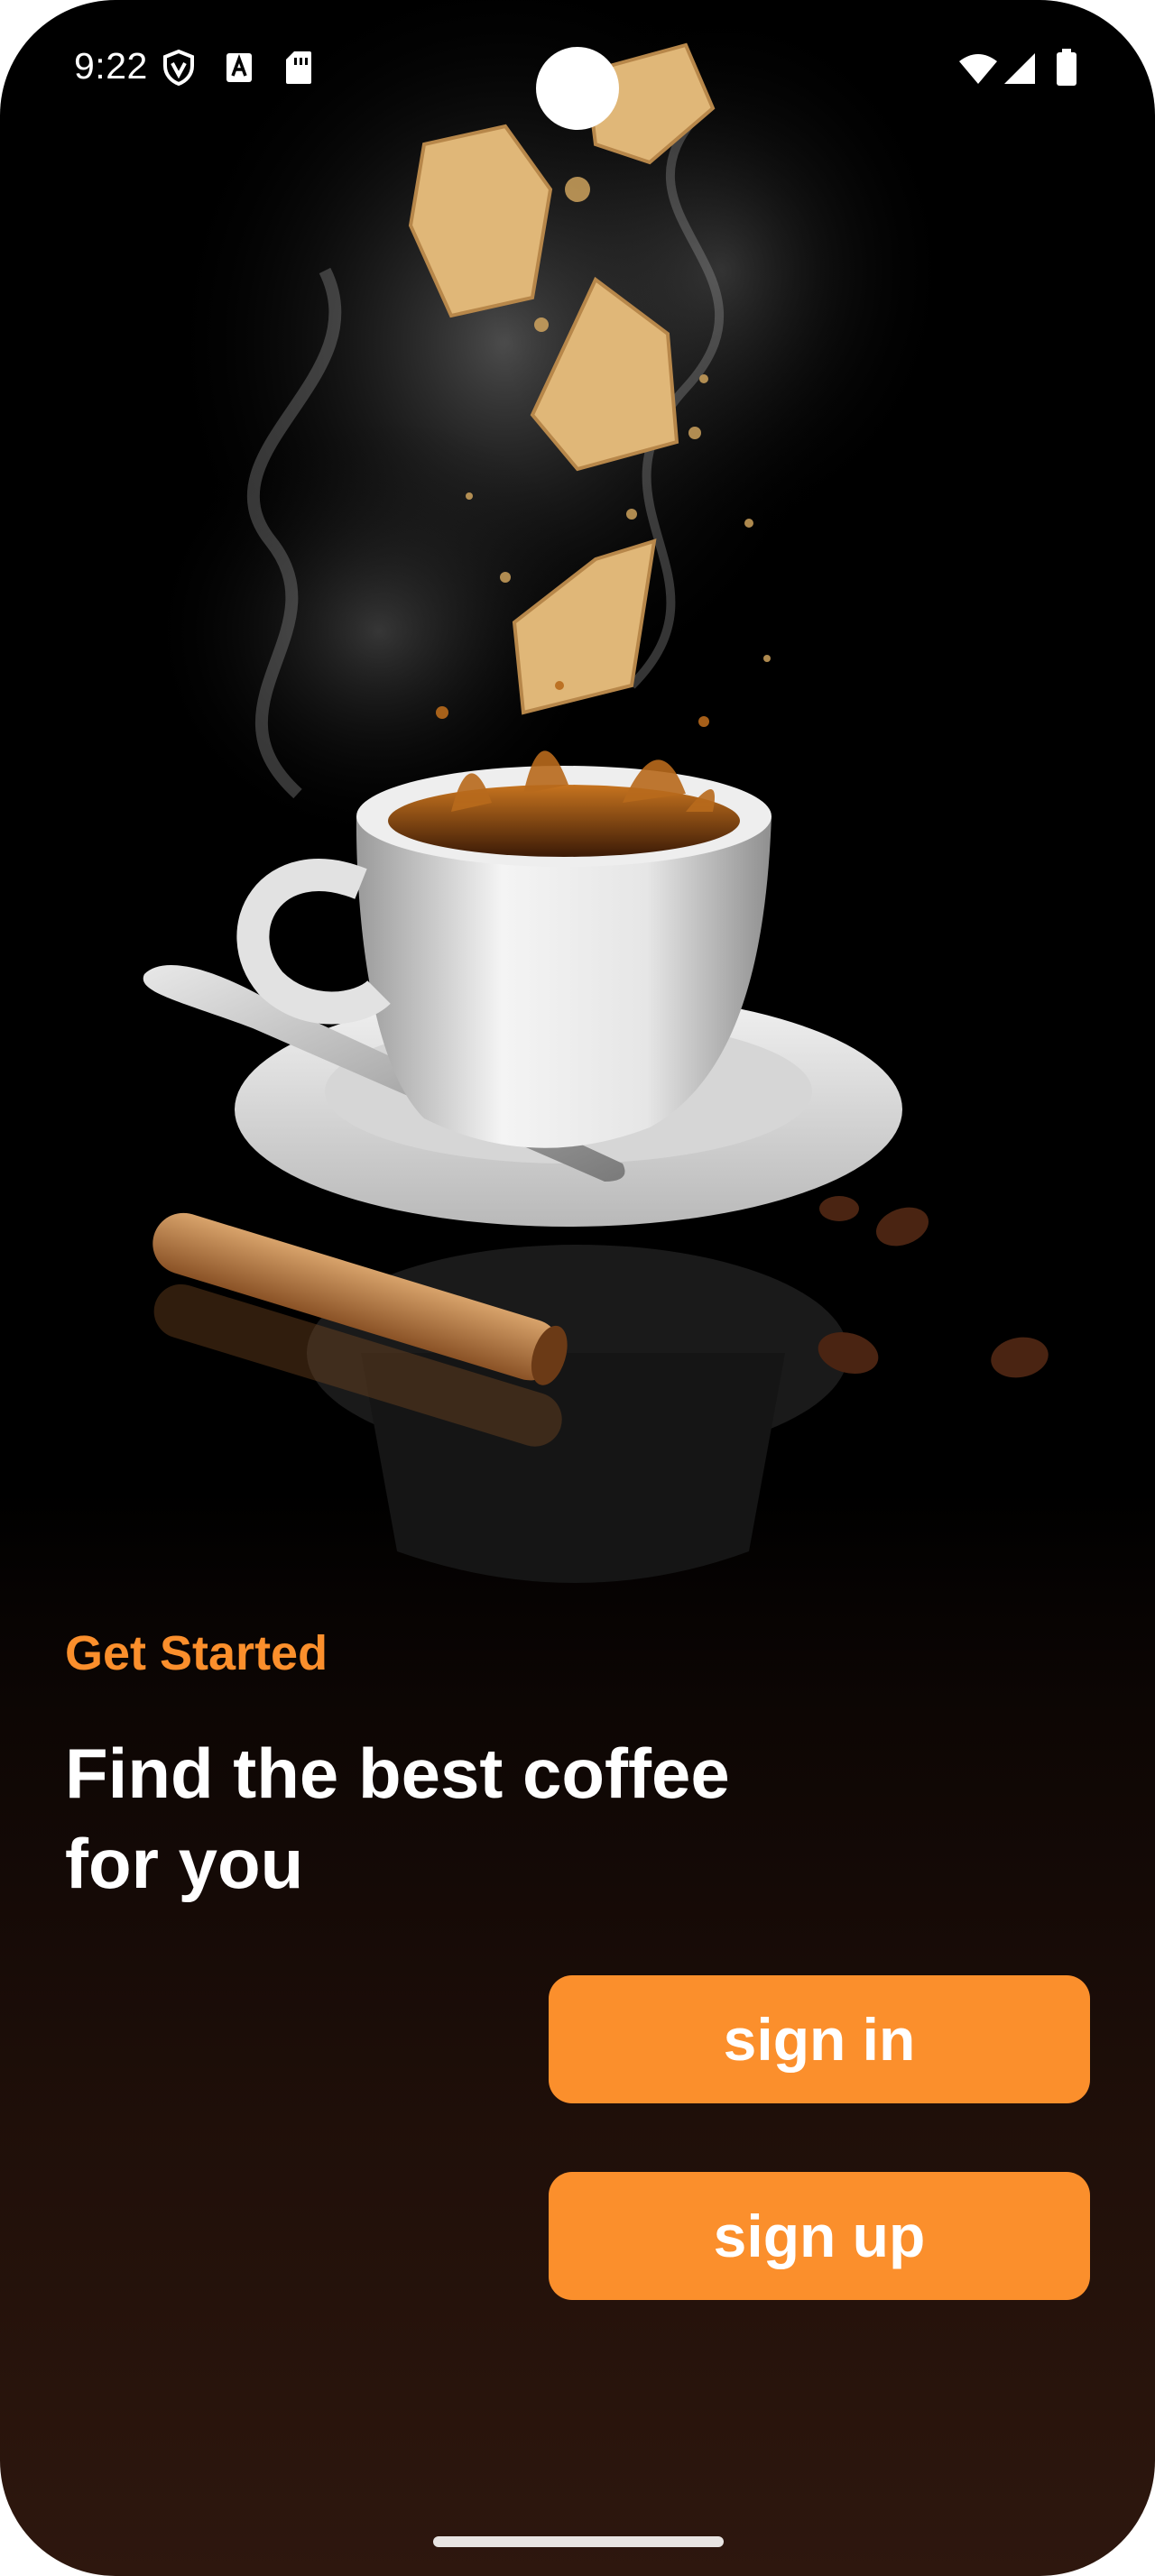  Describe the element at coordinates (239, 68) in the screenshot. I see `keyboard-a-icon` at that location.